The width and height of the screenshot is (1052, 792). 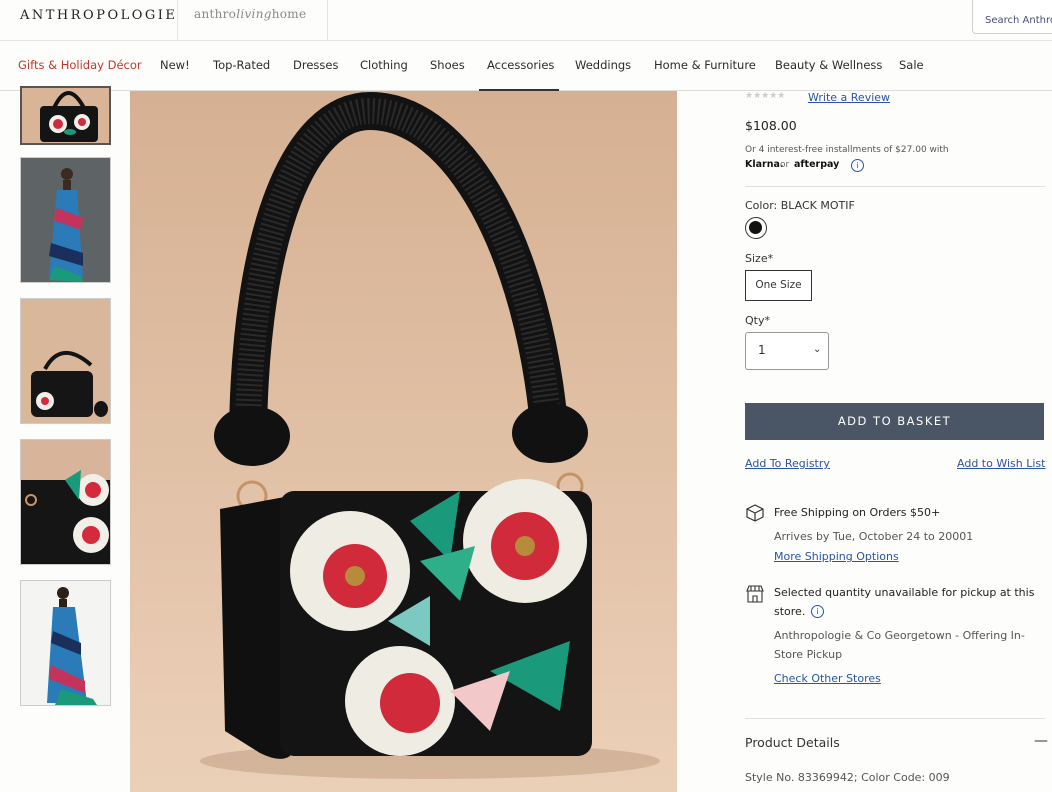 I want to click on living-home-logo: anthrolivinghome, so click(x=250, y=14).